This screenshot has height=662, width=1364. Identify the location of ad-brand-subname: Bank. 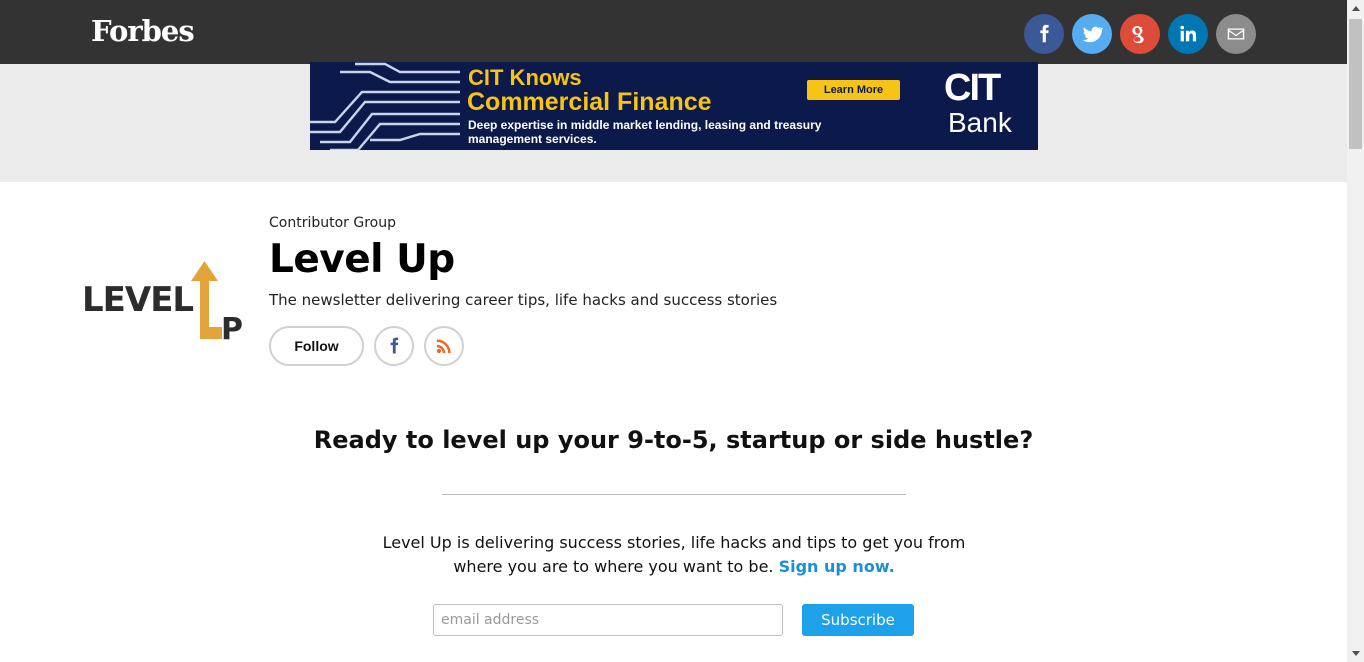
(980, 122).